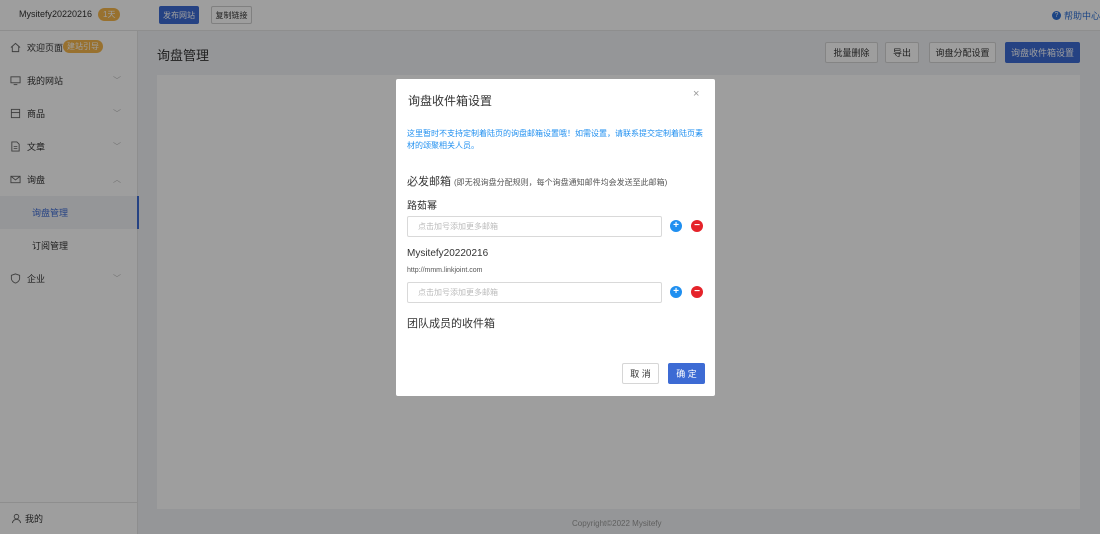  What do you see at coordinates (686, 373) in the screenshot?
I see `confirm-button: 确 定` at bounding box center [686, 373].